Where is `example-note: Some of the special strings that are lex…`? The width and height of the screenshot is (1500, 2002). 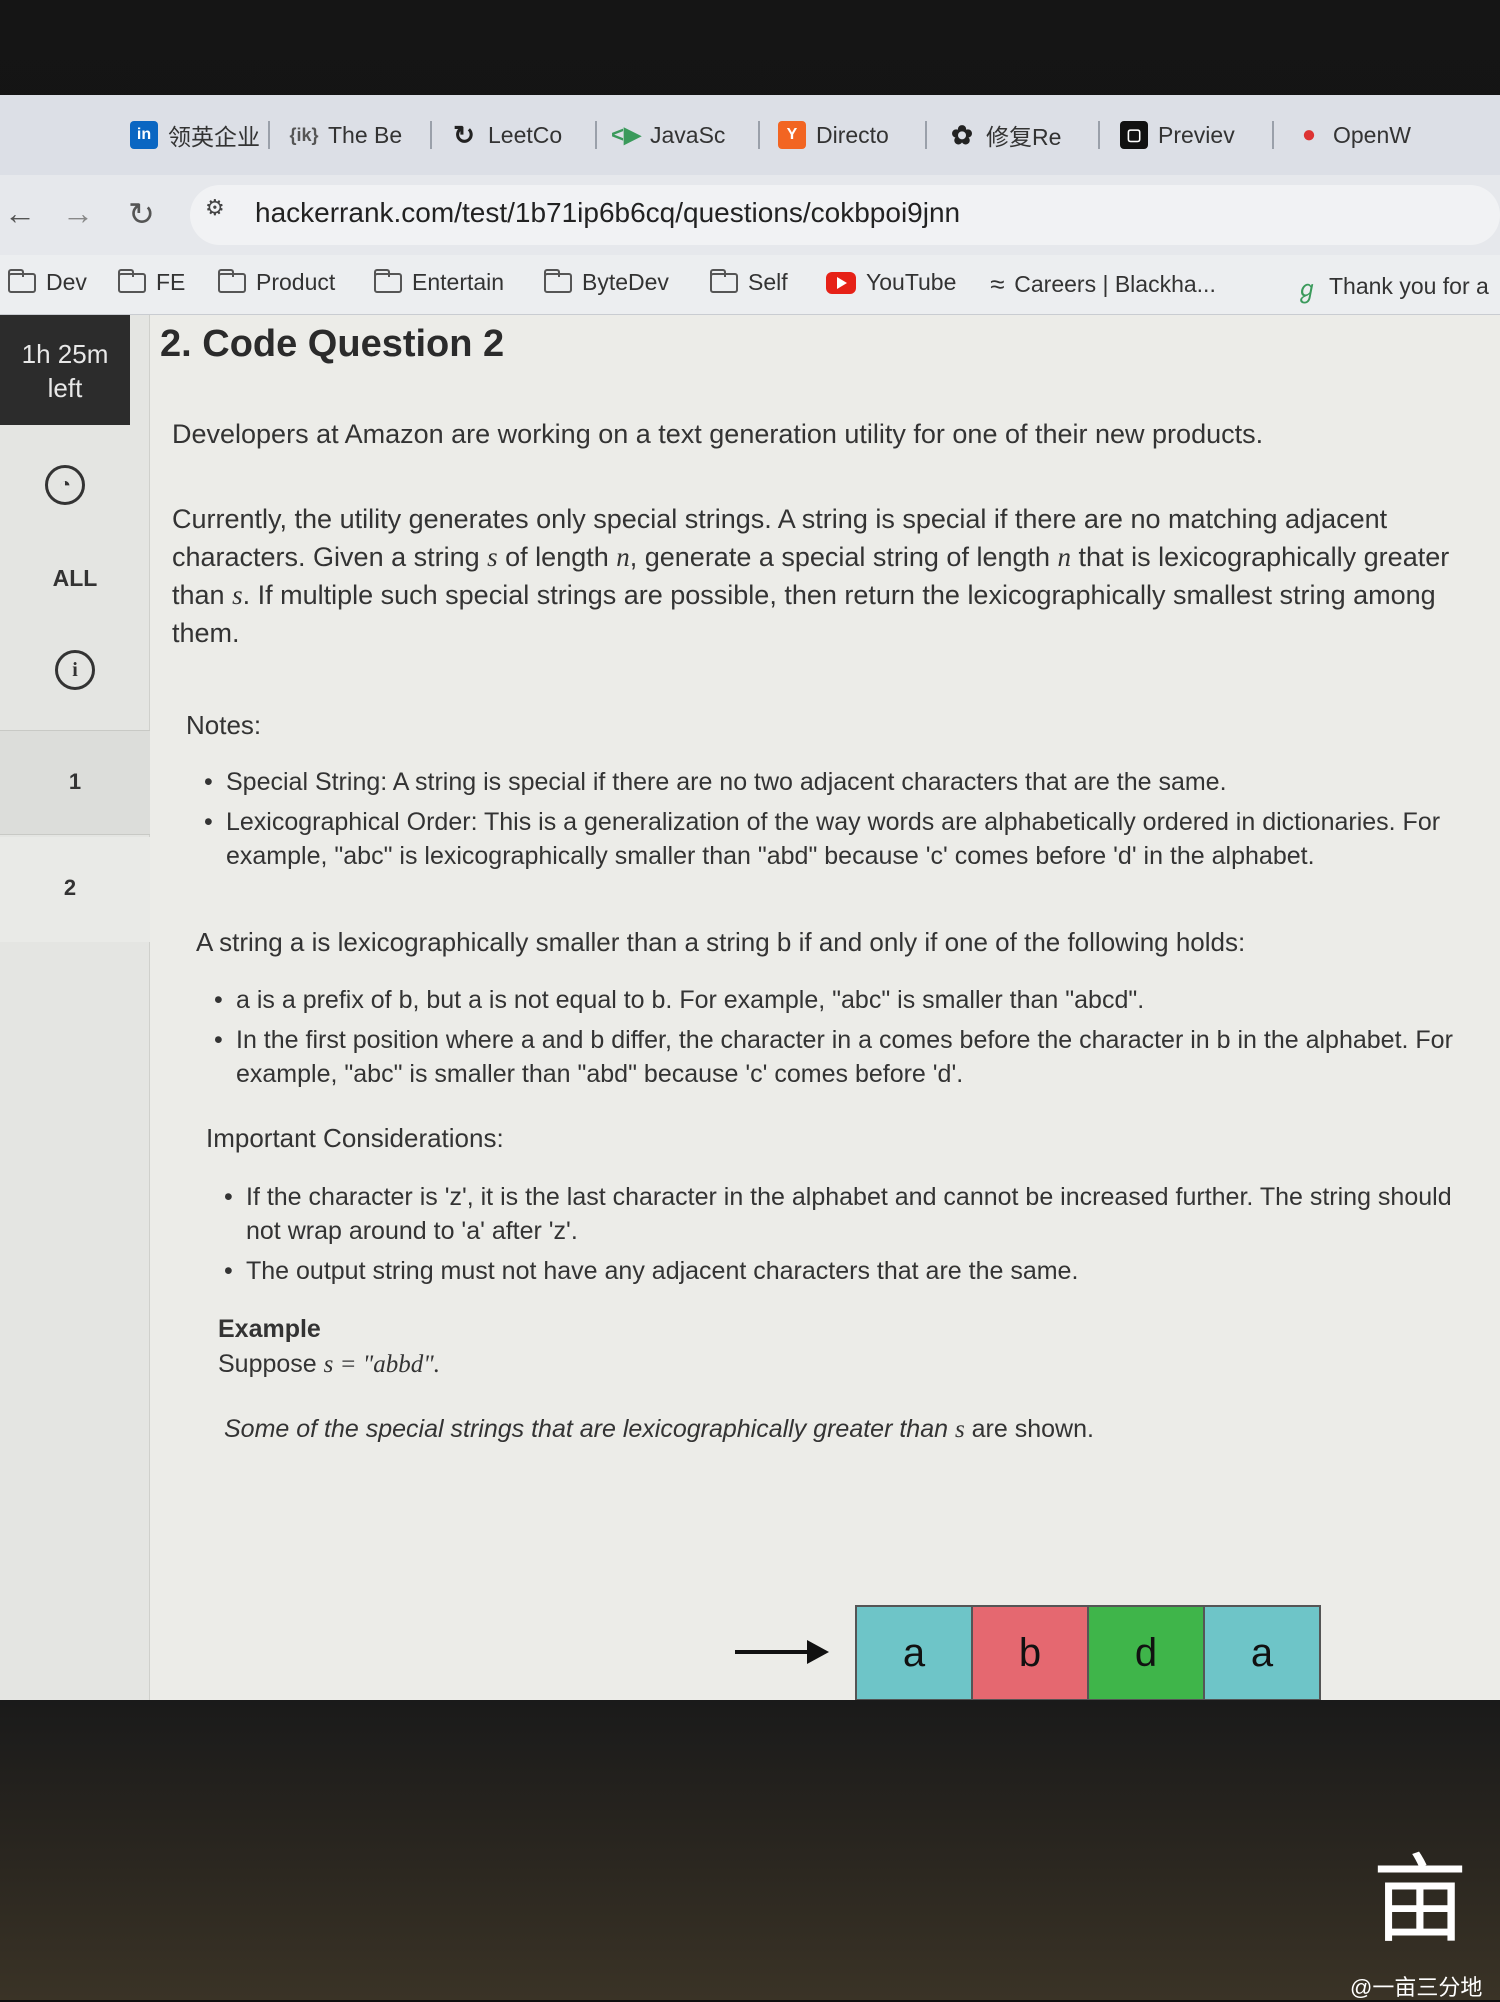 example-note: Some of the special strings that are lex… is located at coordinates (659, 1429).